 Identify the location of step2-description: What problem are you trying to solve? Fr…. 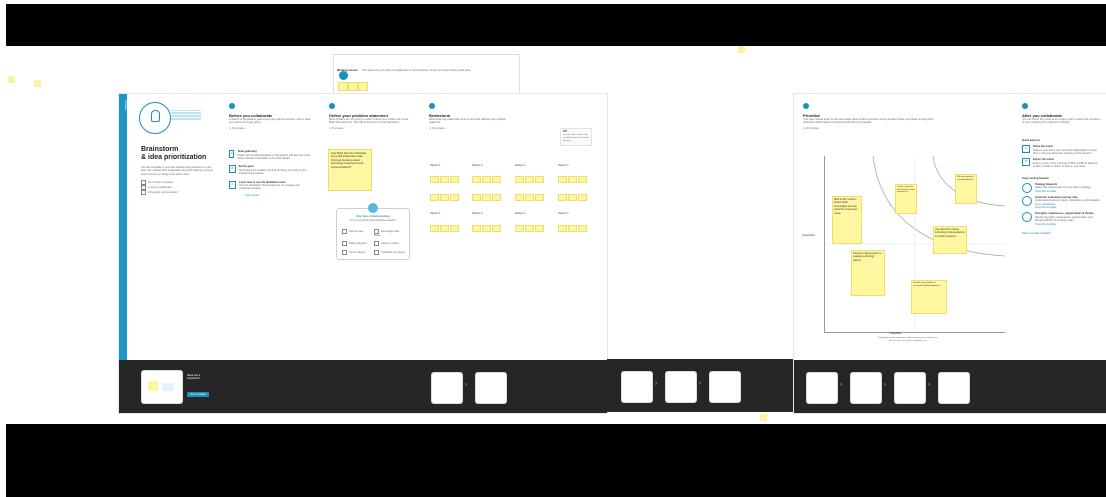
(369, 121).